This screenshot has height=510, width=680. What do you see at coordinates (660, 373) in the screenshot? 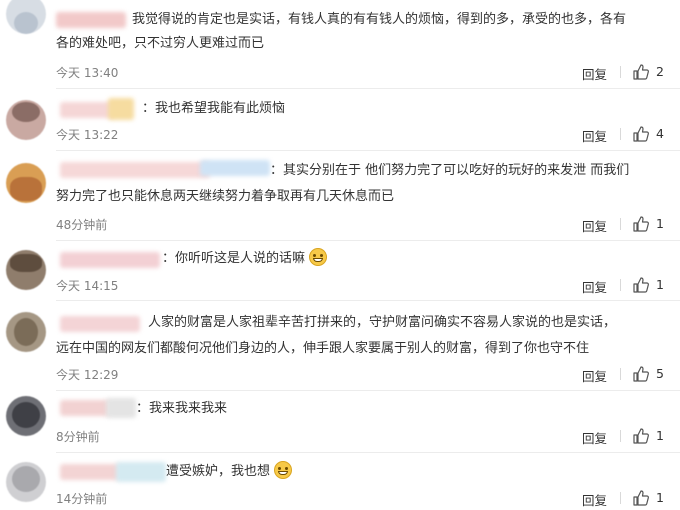
I see `like-count: 5` at bounding box center [660, 373].